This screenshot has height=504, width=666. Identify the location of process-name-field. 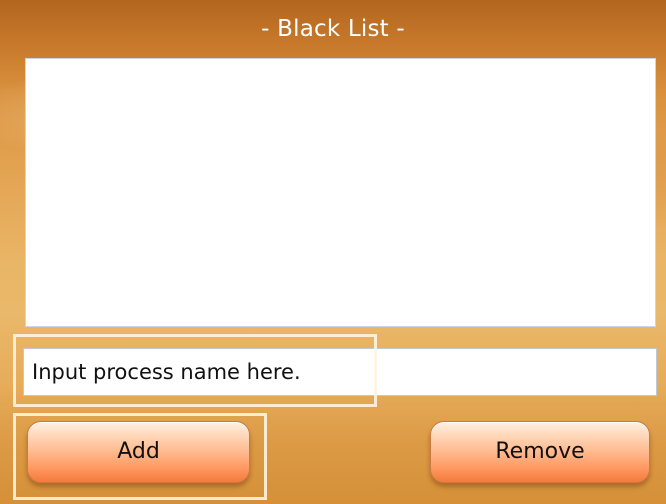
(340, 372).